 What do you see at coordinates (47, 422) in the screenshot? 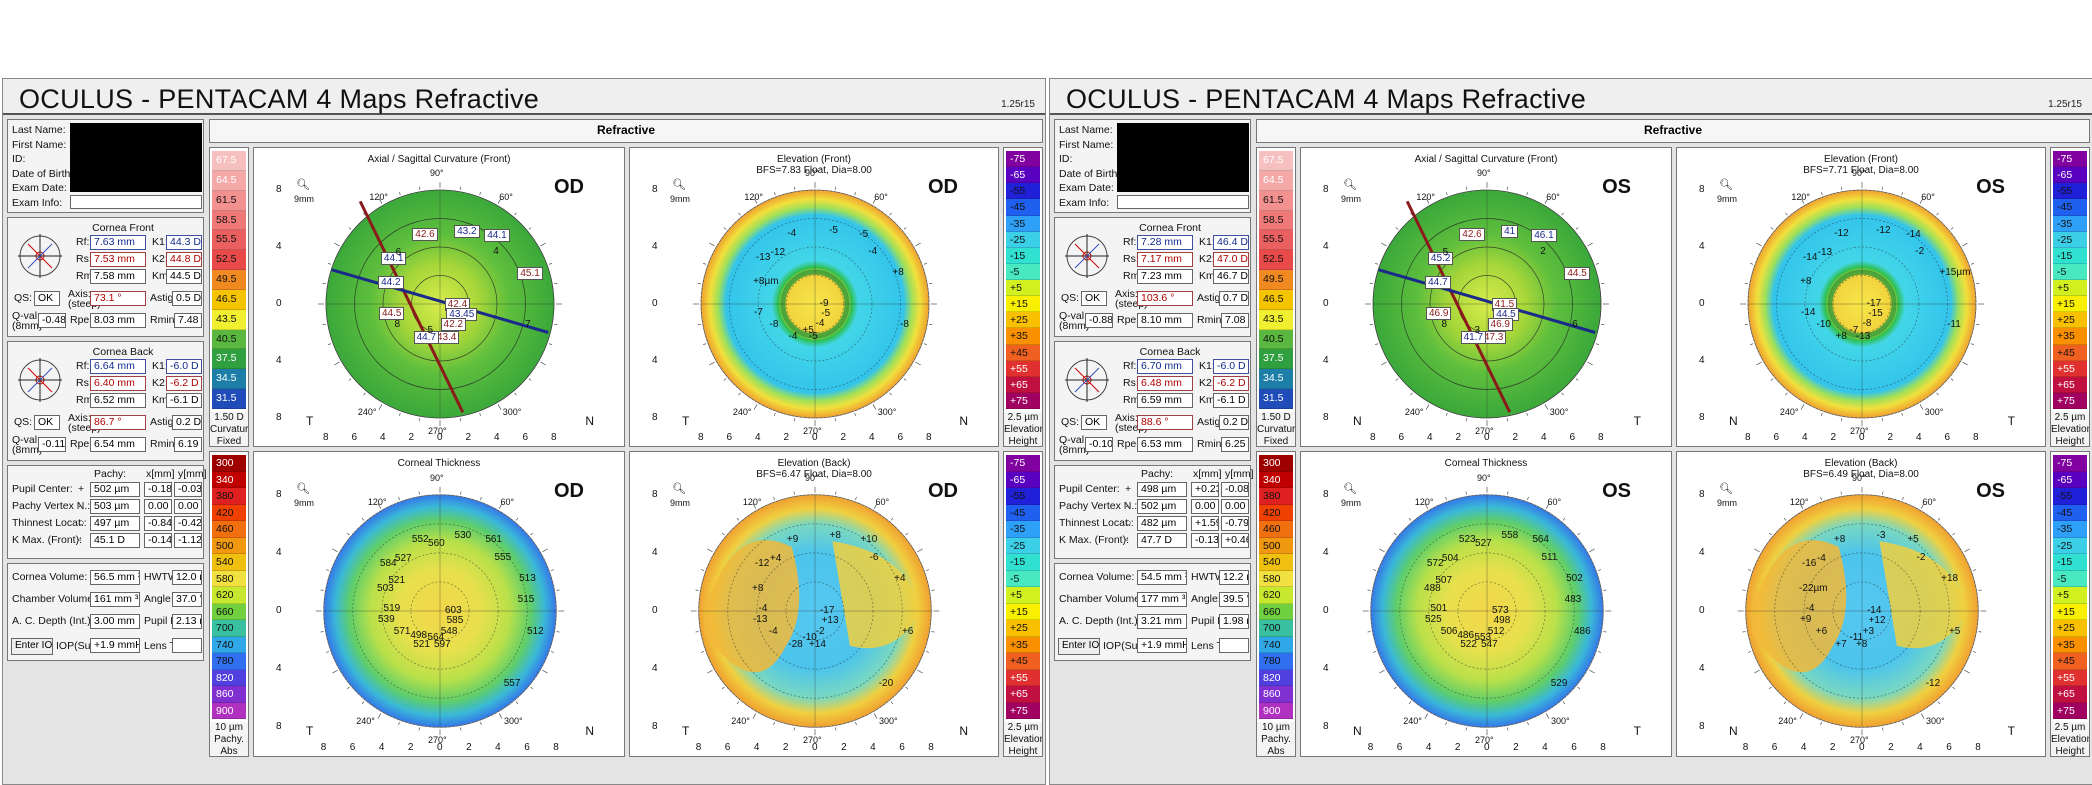
I see `value-qs: OK` at bounding box center [47, 422].